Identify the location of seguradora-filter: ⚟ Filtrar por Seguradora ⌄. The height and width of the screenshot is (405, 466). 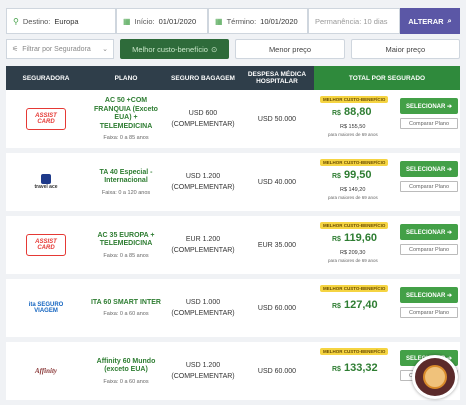
(60, 49).